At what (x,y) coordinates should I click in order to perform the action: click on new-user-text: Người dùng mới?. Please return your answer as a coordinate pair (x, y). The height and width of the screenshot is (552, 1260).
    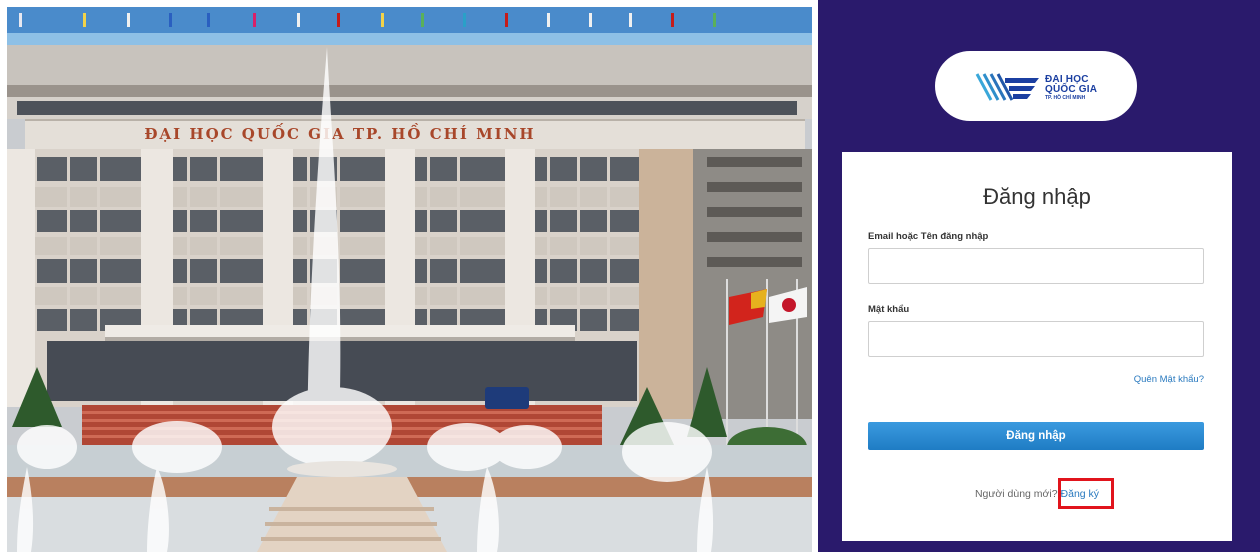
    Looking at the image, I should click on (1016, 494).